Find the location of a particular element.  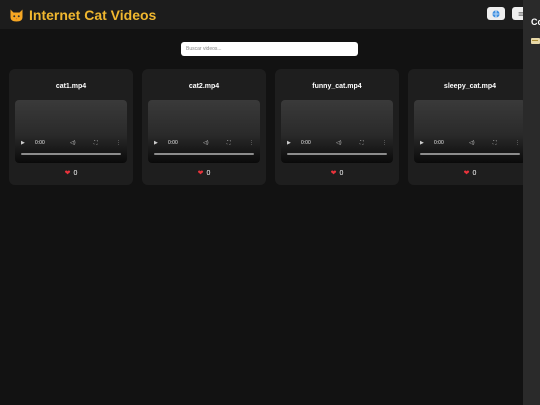

video-card: sleepy_cat.mp4 ▶ 0:00 ◁) ⛶ ⋮ ❤ 0 is located at coordinates (470, 127).